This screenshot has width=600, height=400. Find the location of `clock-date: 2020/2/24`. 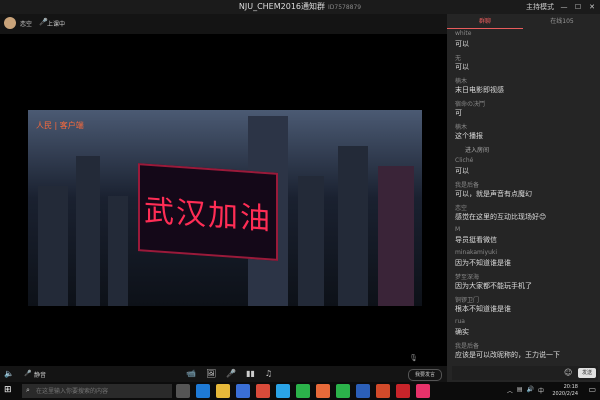

clock-date: 2020/2/24 is located at coordinates (565, 394).